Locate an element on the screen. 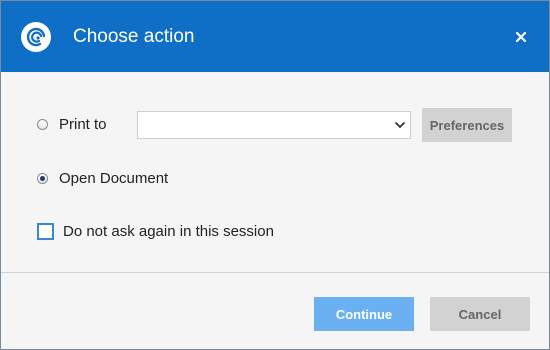 Image resolution: width=550 pixels, height=350 pixels. close-button is located at coordinates (521, 37).